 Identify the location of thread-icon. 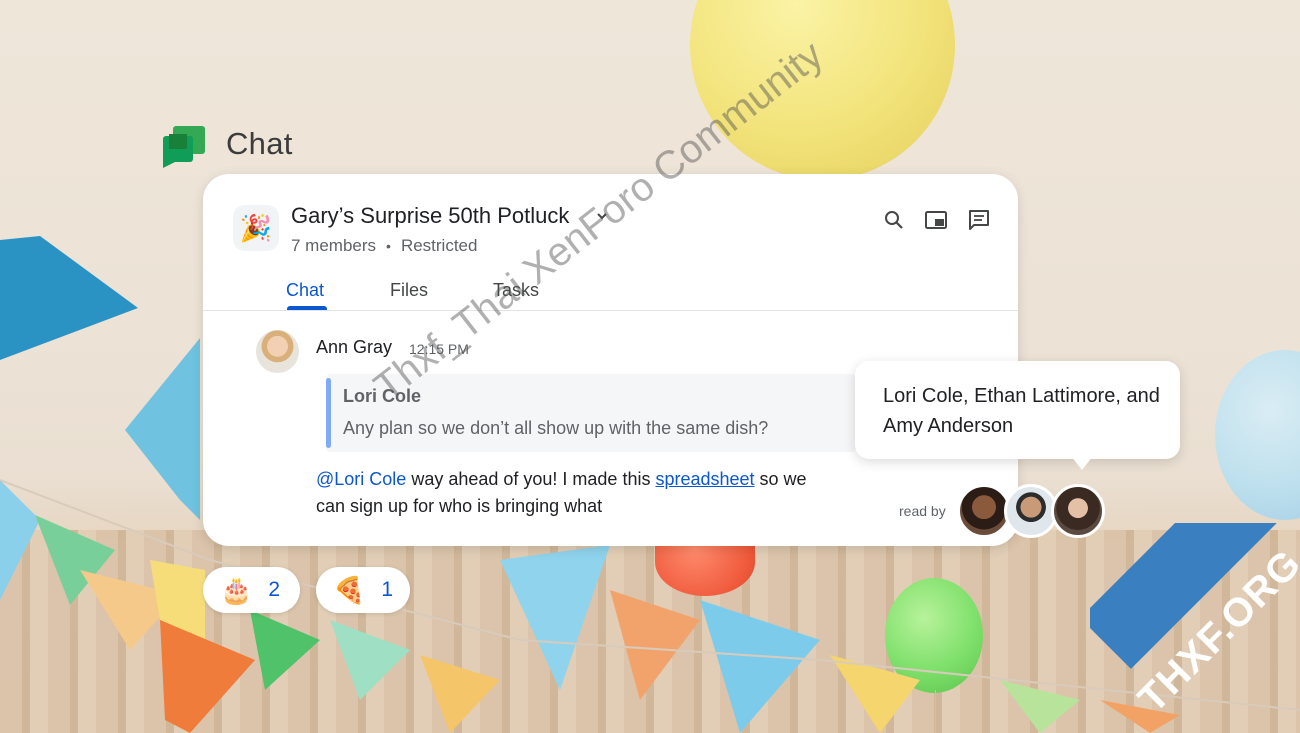
(979, 220).